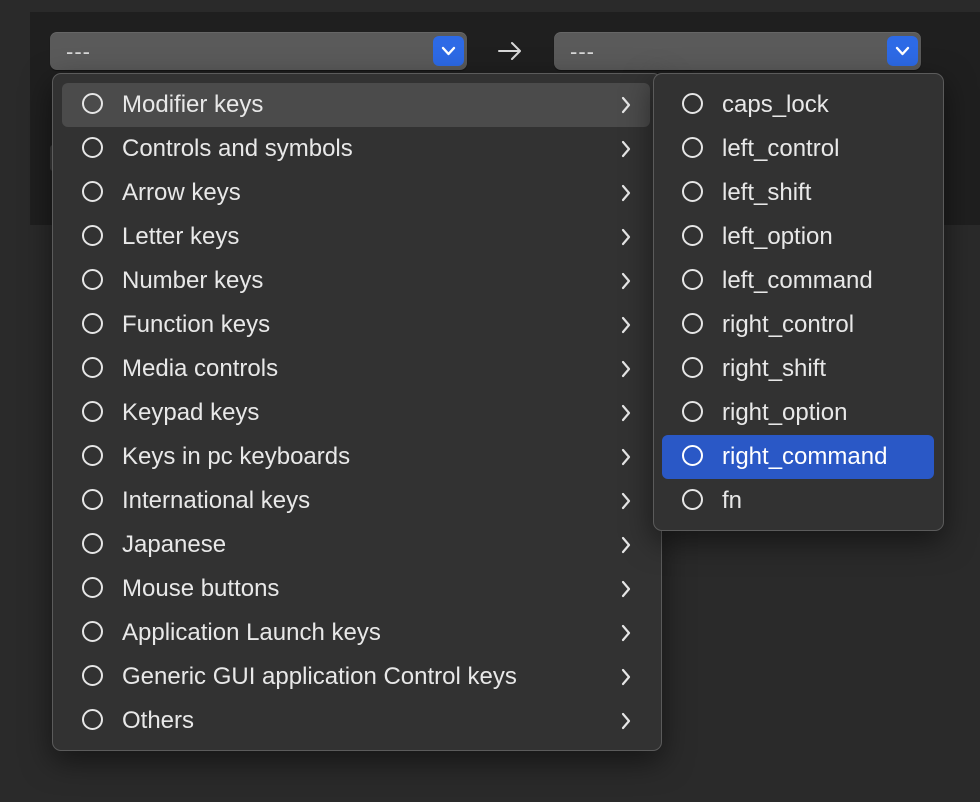  Describe the element at coordinates (181, 192) in the screenshot. I see `menu-item-label: Arrow keys` at that location.